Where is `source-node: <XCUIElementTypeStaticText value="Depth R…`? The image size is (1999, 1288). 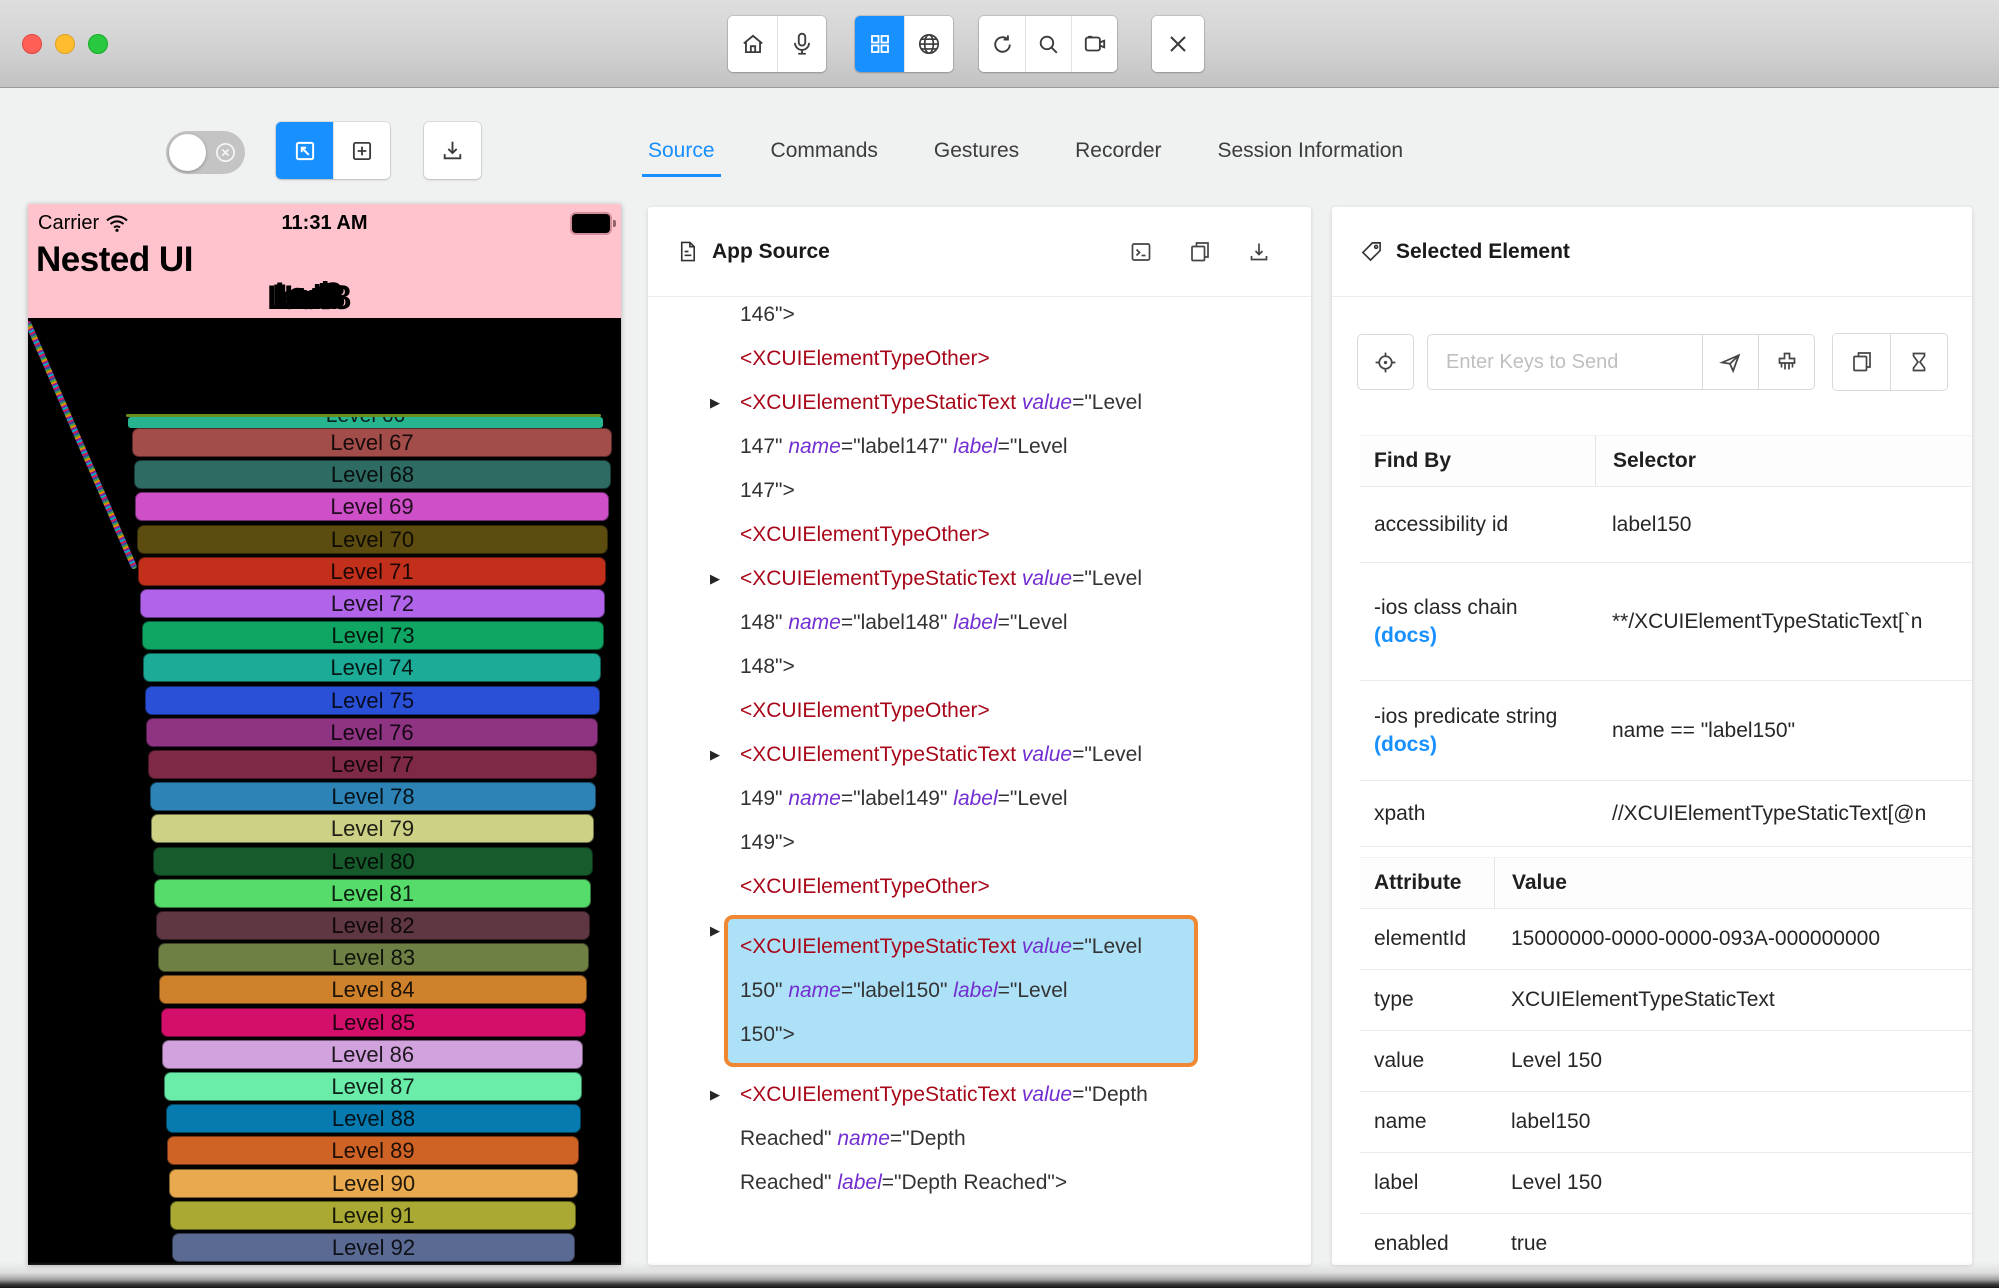 source-node: <XCUIElementTypeStaticText value="Depth R… is located at coordinates (977, 1139).